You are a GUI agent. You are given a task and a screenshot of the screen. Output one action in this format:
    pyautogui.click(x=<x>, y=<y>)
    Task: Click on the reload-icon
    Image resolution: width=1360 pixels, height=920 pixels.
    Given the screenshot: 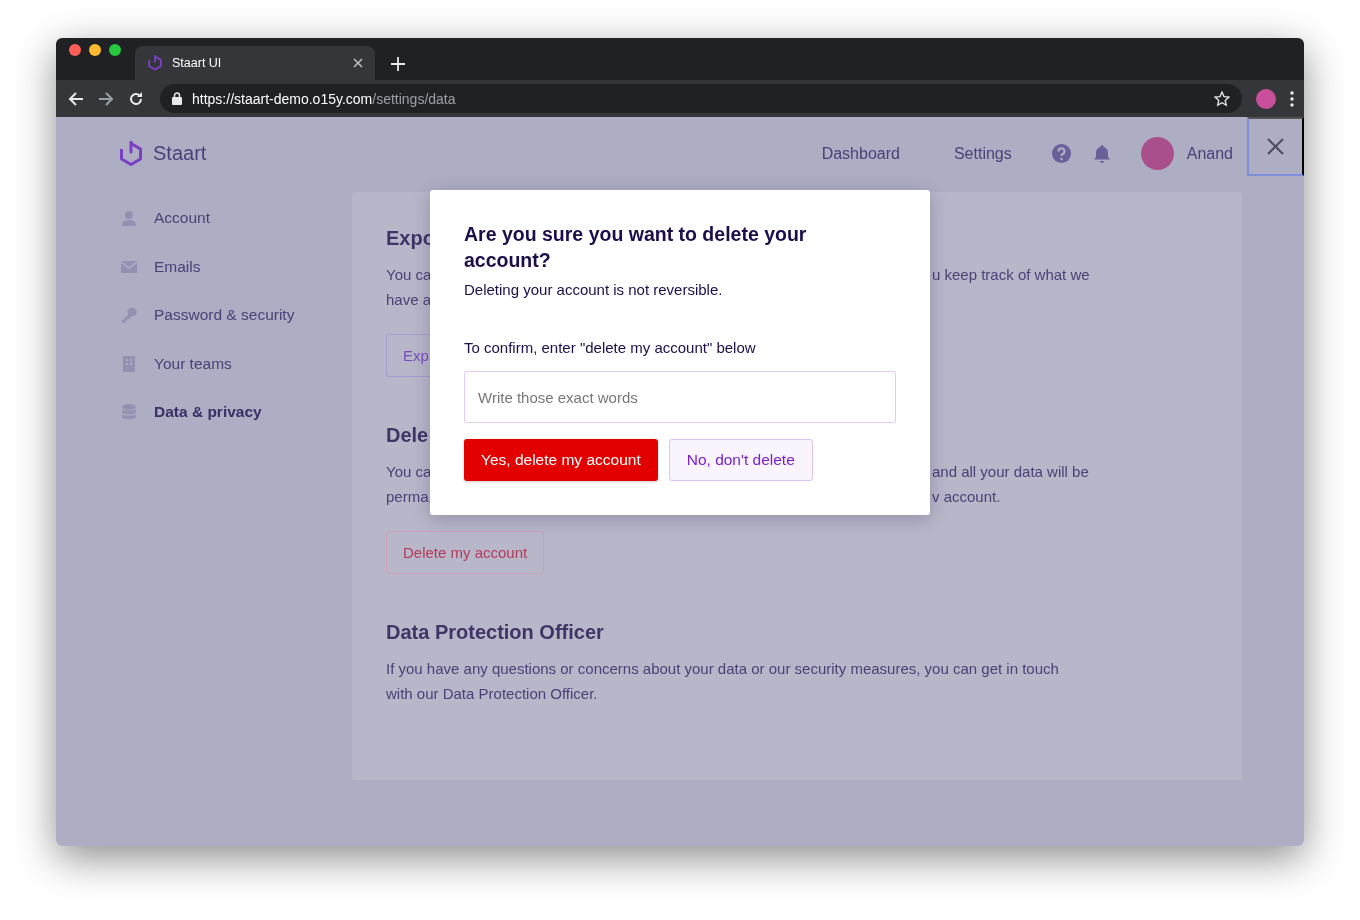 What is the action you would take?
    pyautogui.click(x=136, y=98)
    